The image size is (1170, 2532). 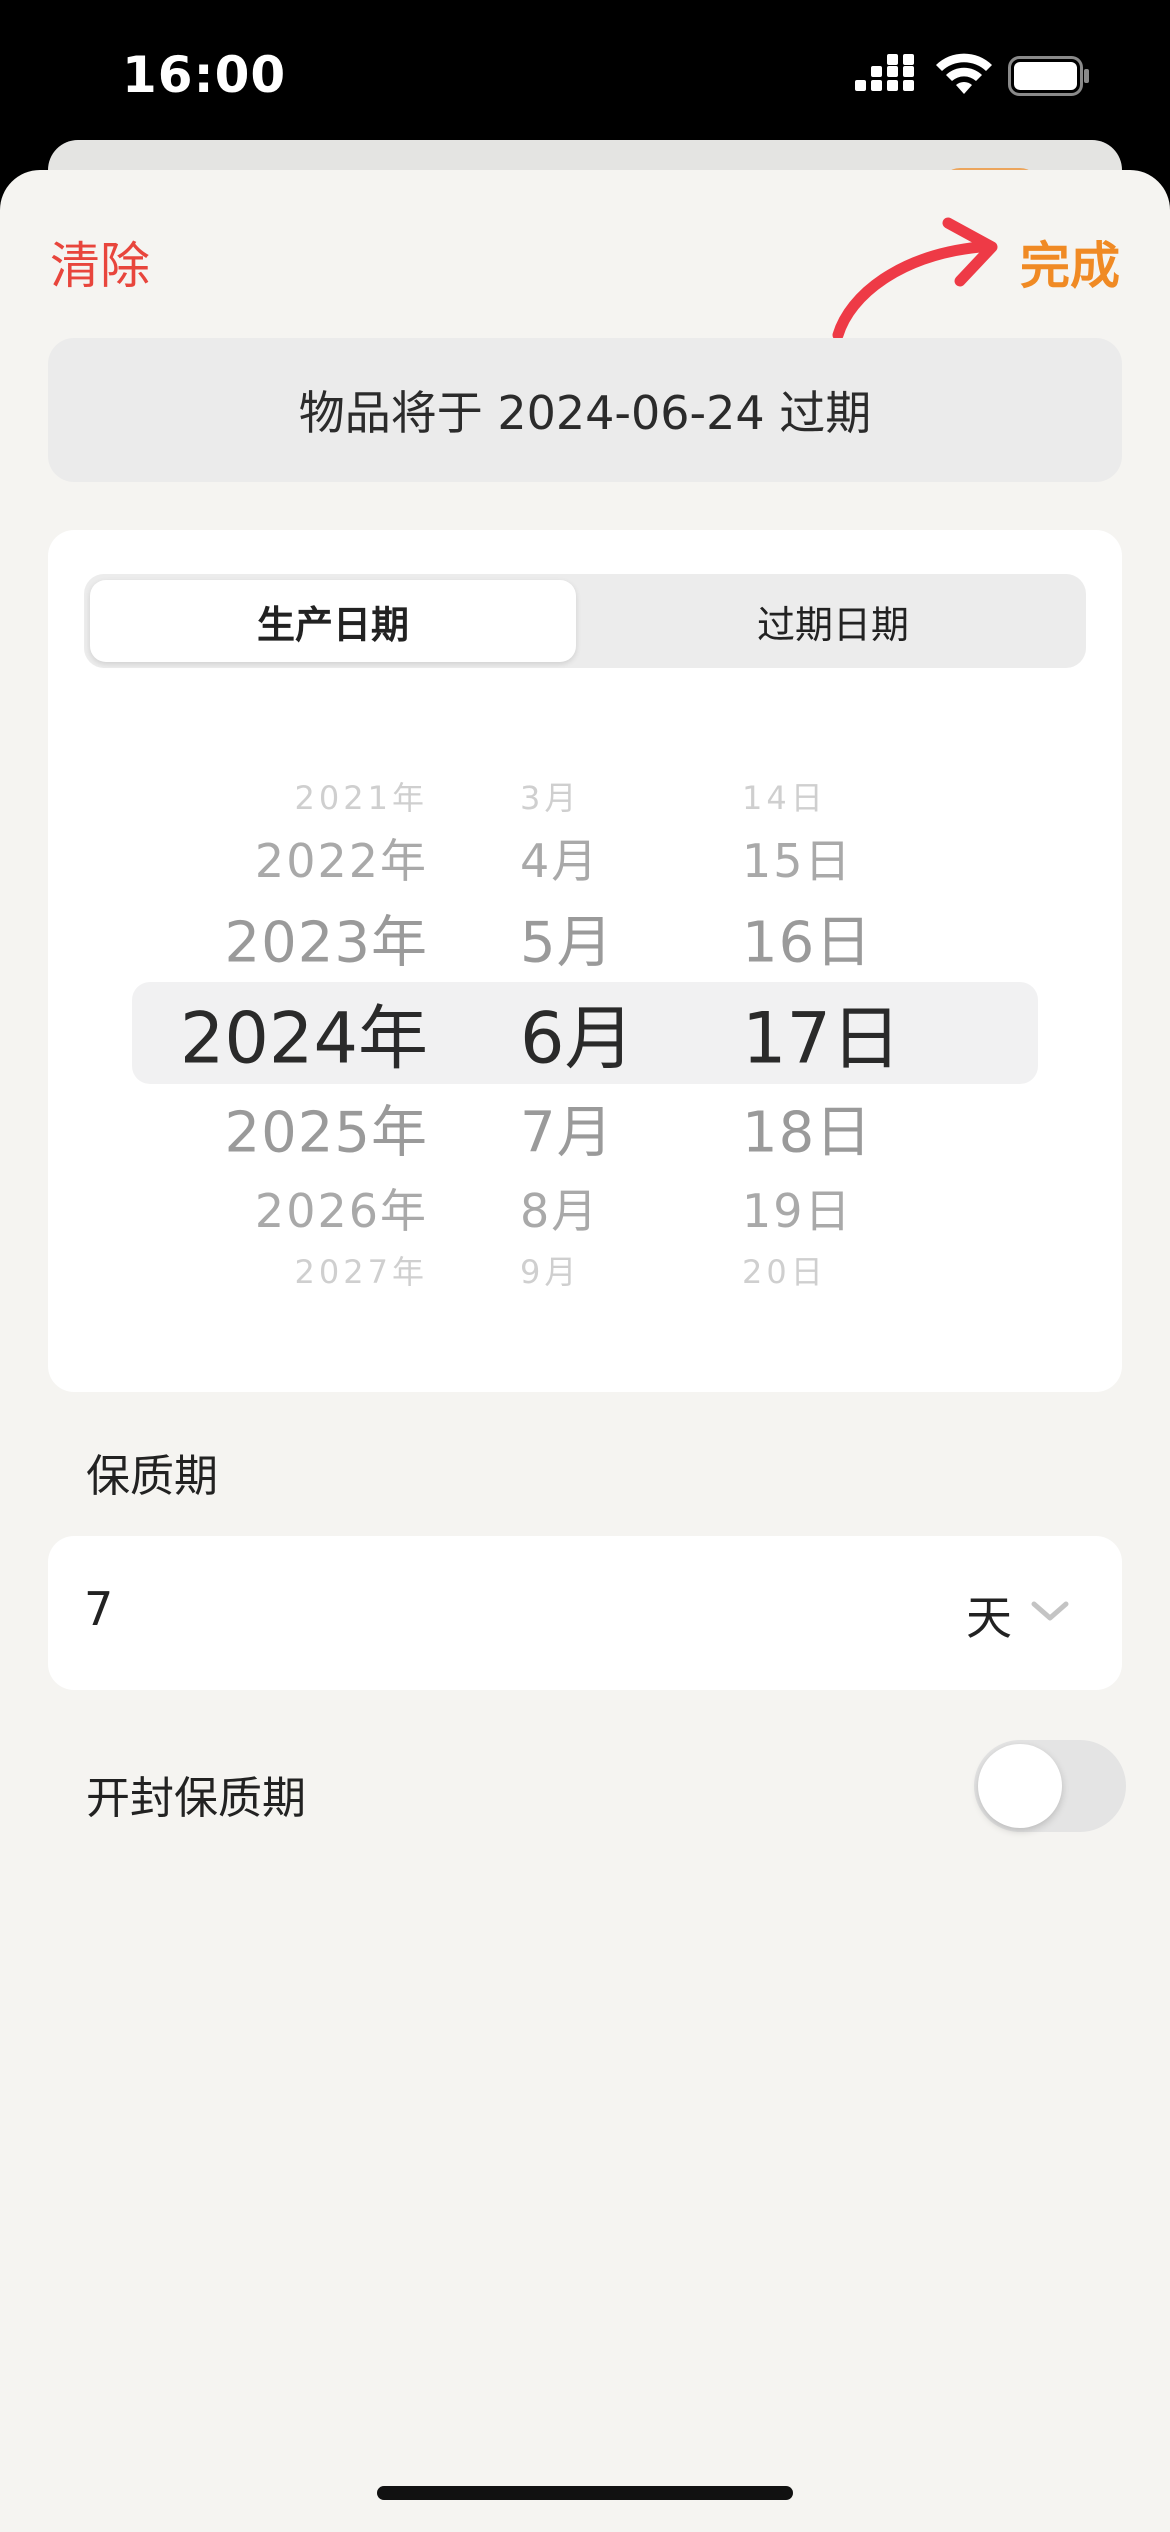 I want to click on arrow-annotation-icon, so click(x=915, y=279).